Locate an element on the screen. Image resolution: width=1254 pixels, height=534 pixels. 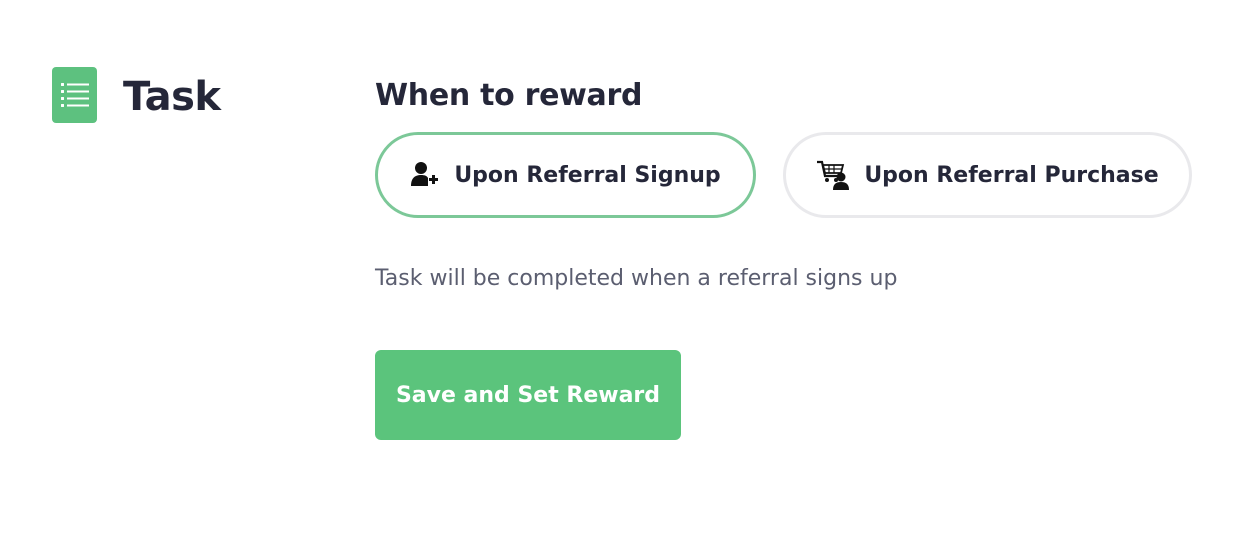
list-icon is located at coordinates (74, 95).